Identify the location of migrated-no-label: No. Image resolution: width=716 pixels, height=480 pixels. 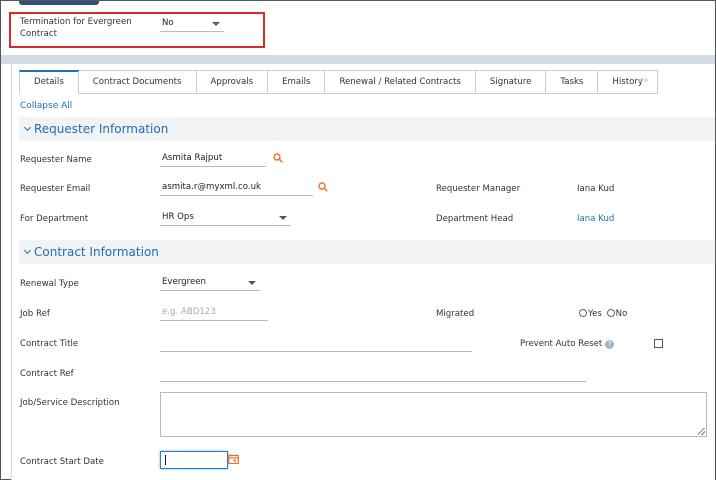
(621, 314).